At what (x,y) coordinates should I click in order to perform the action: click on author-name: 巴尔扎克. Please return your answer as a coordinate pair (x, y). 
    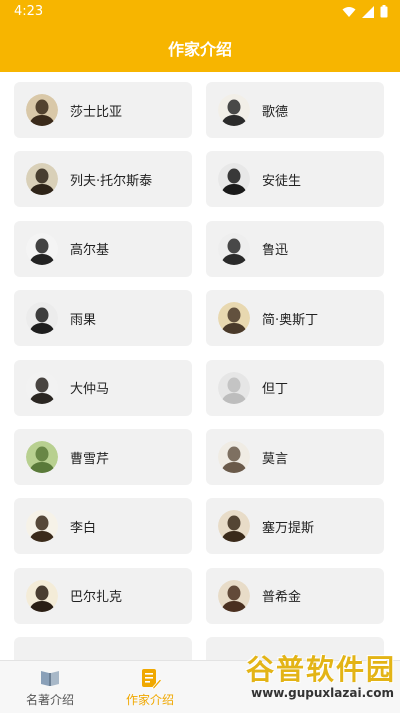
    Looking at the image, I should click on (96, 598).